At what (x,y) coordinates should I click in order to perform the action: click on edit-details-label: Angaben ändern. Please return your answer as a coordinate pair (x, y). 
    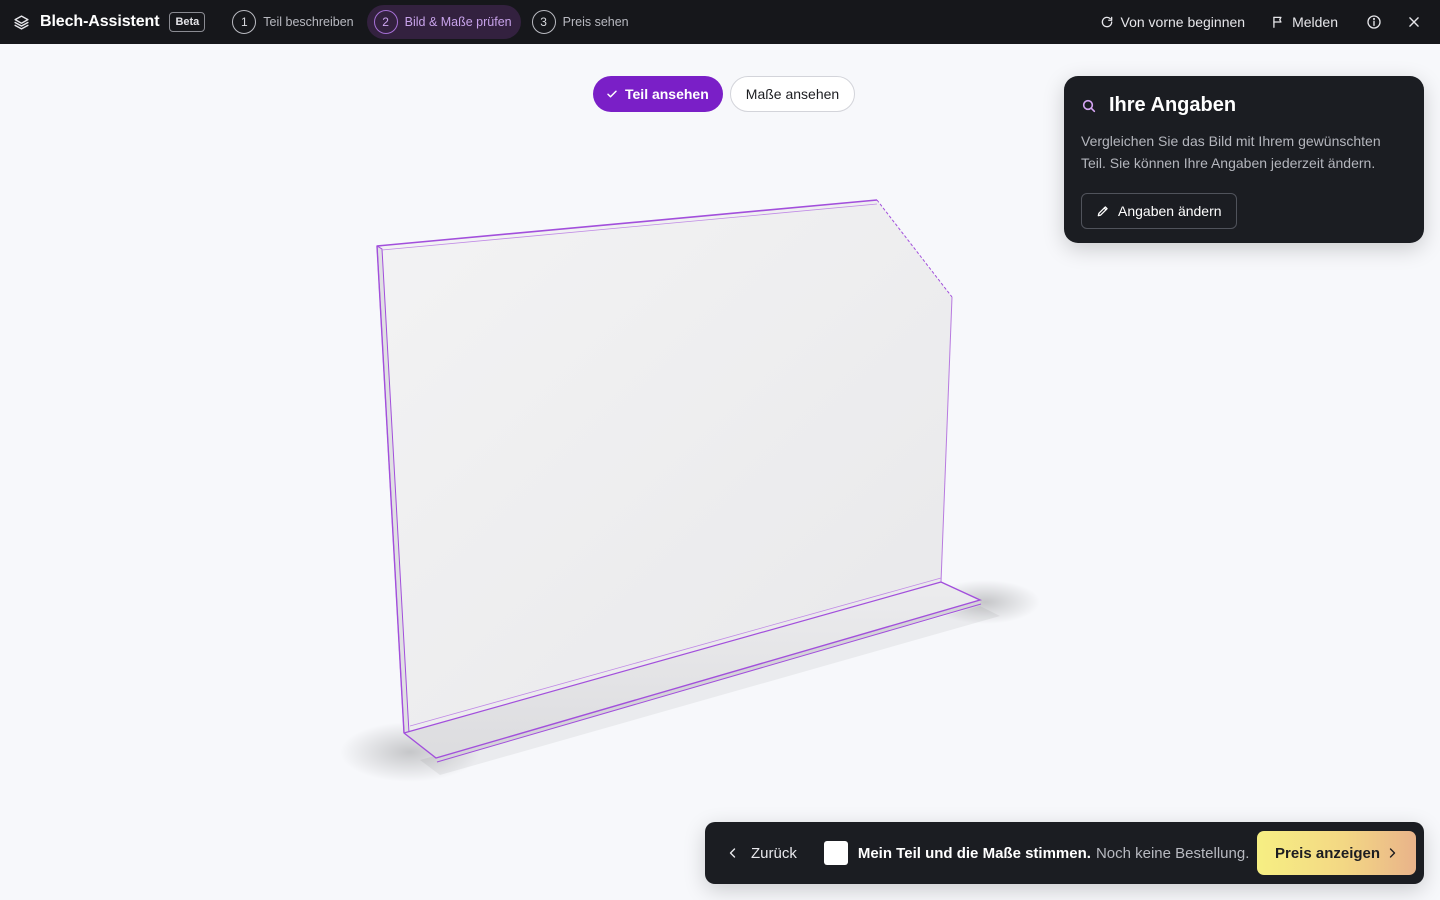
    Looking at the image, I should click on (1170, 211).